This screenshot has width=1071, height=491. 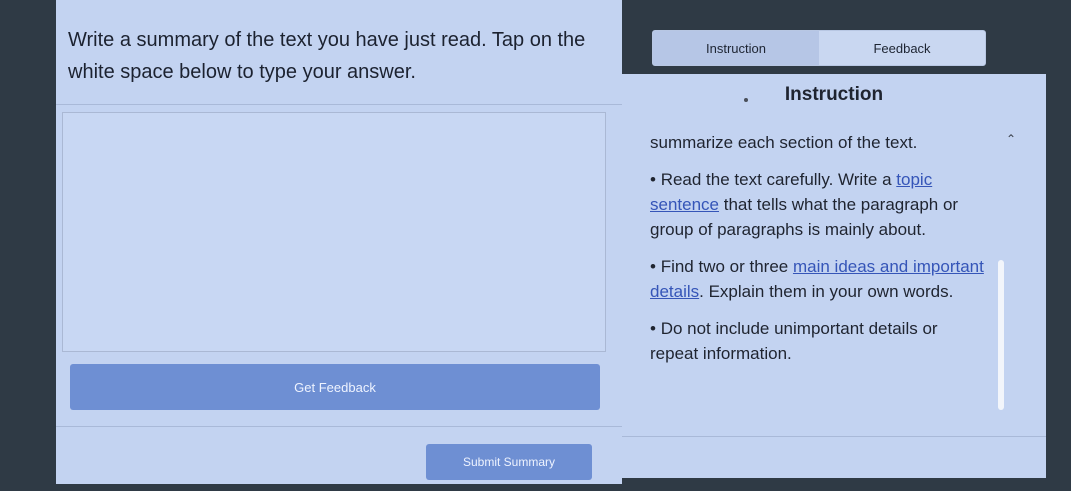 I want to click on tab-feedback: Feedback, so click(x=902, y=48).